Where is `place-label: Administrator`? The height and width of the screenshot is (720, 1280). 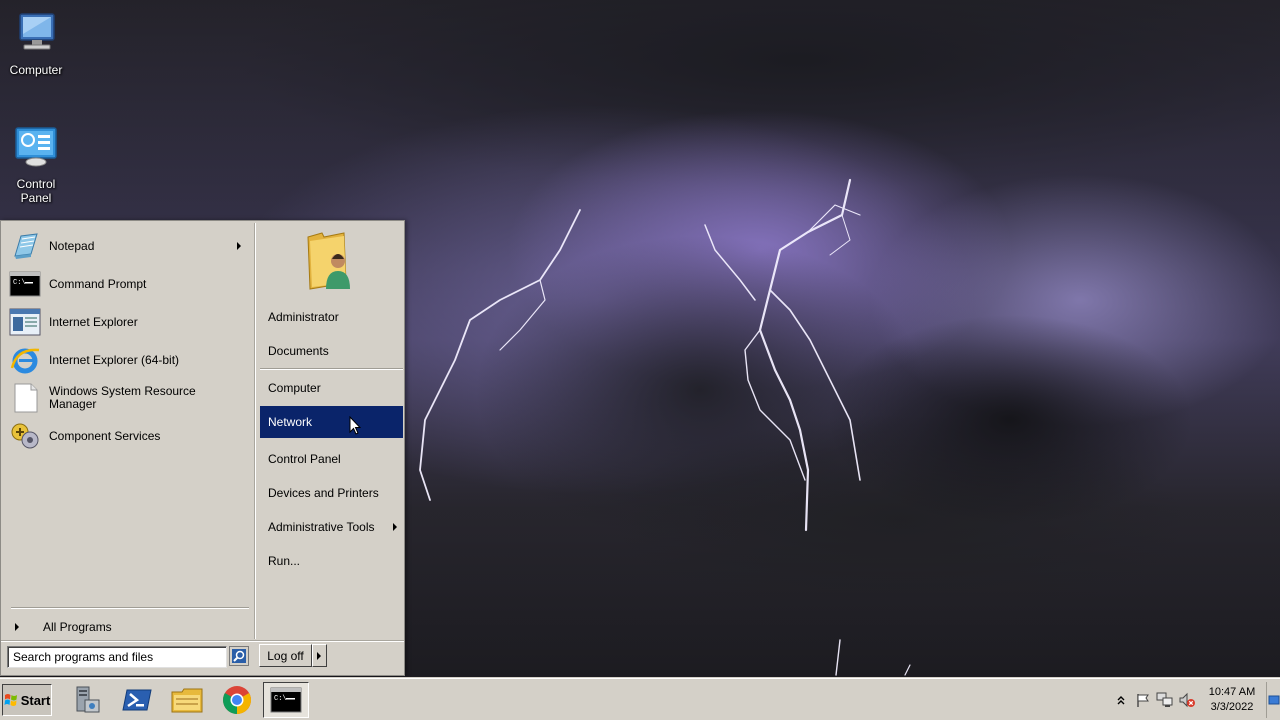 place-label: Administrator is located at coordinates (303, 317).